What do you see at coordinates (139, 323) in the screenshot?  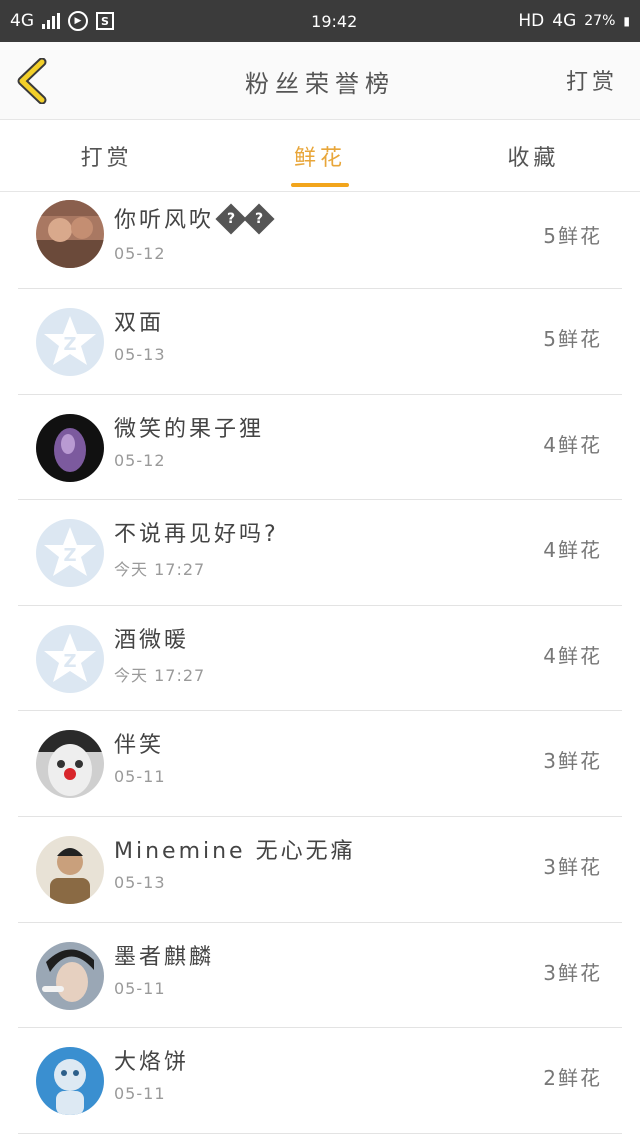 I see `fan-name: 双面` at bounding box center [139, 323].